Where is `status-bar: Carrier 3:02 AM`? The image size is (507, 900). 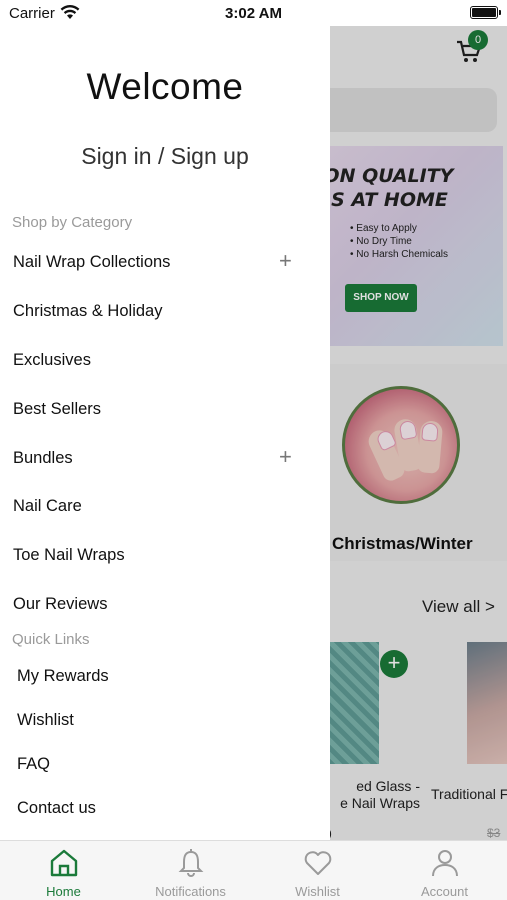
status-bar: Carrier 3:02 AM is located at coordinates (253, 13).